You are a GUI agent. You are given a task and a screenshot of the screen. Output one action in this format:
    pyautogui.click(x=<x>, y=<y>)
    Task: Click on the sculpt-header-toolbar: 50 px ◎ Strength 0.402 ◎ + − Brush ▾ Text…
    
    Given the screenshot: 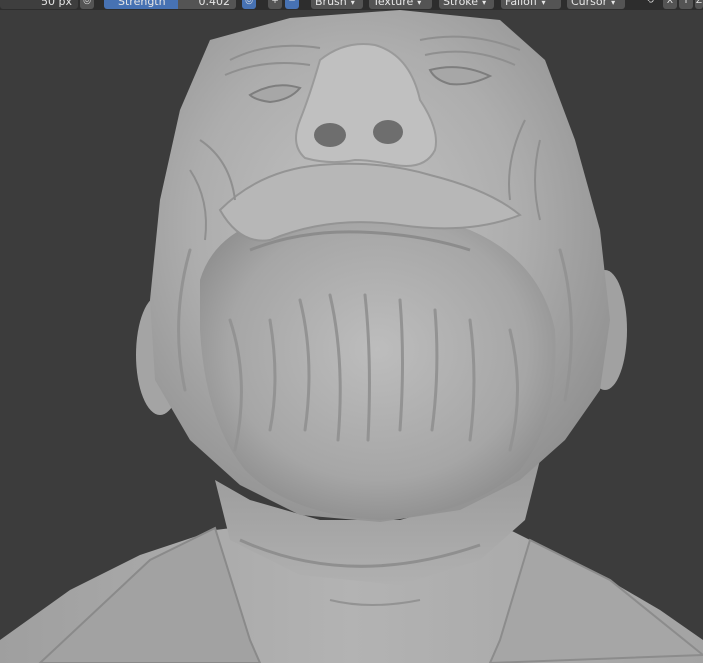 What is the action you would take?
    pyautogui.click(x=351, y=5)
    